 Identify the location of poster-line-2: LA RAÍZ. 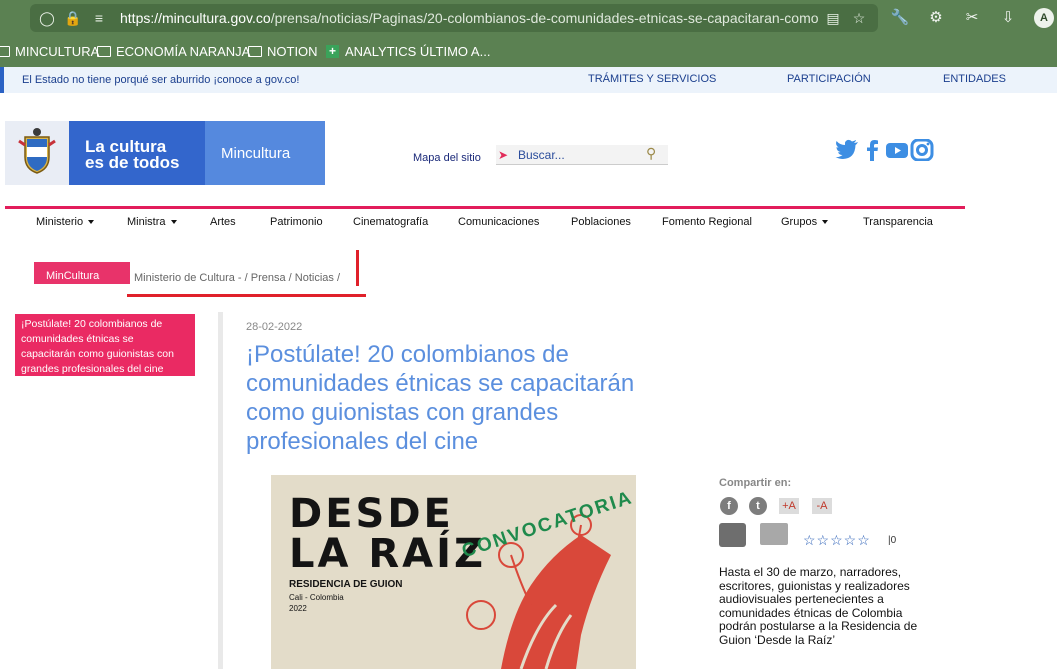
(388, 554).